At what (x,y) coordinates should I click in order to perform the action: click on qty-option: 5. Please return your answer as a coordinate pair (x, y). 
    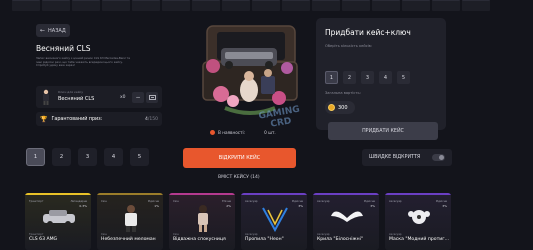
    Looking at the image, I should click on (403, 77).